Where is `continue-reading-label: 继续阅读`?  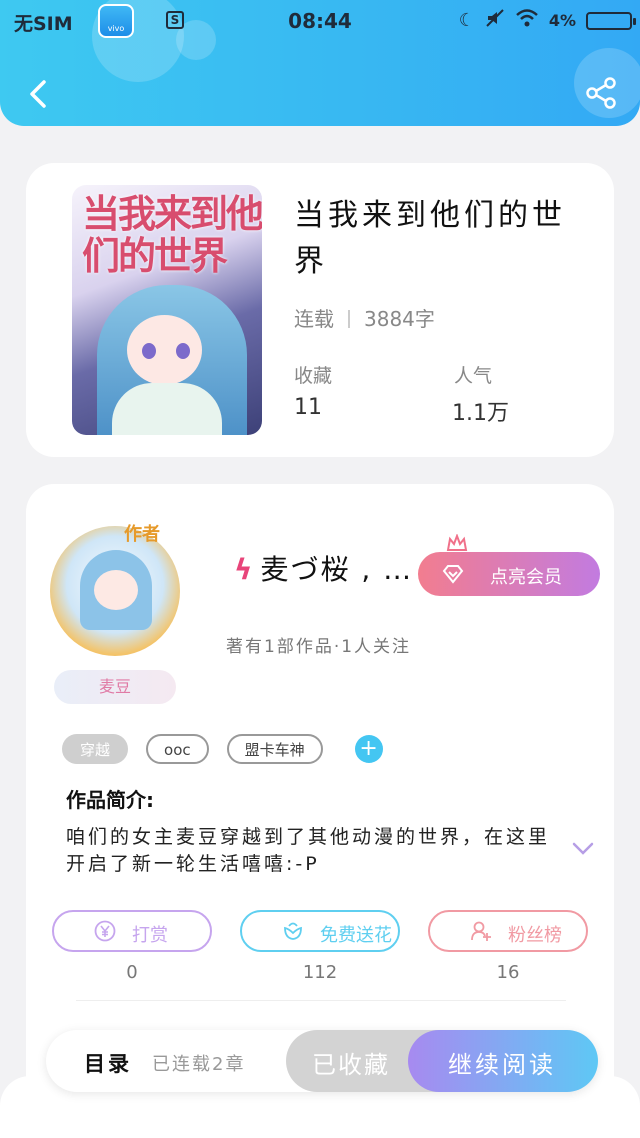 continue-reading-label: 继续阅读 is located at coordinates (502, 1065).